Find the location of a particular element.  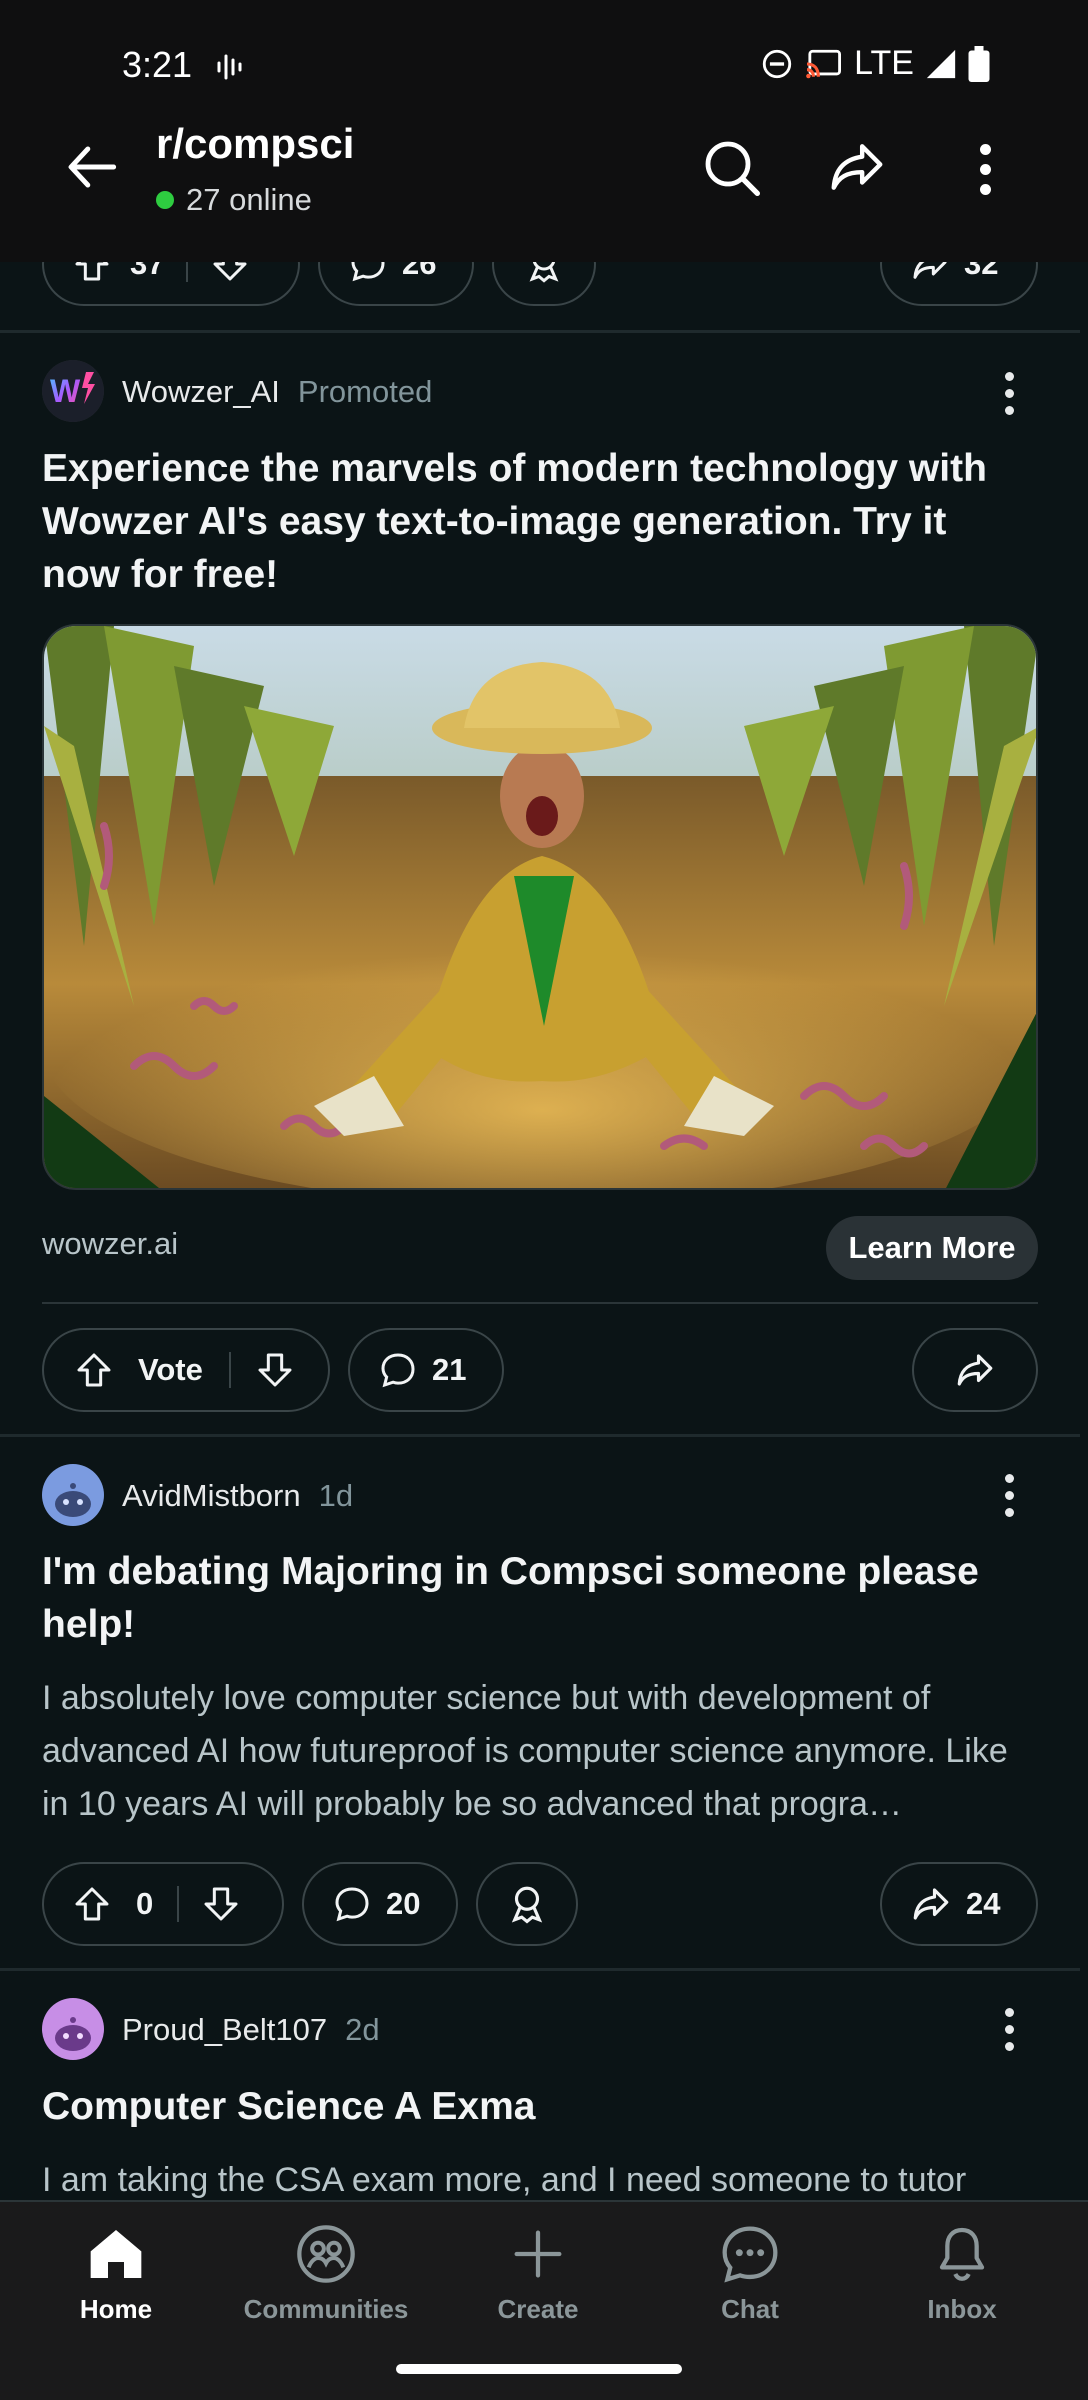

promoted-author: Wowzer_AI is located at coordinates (201, 392).